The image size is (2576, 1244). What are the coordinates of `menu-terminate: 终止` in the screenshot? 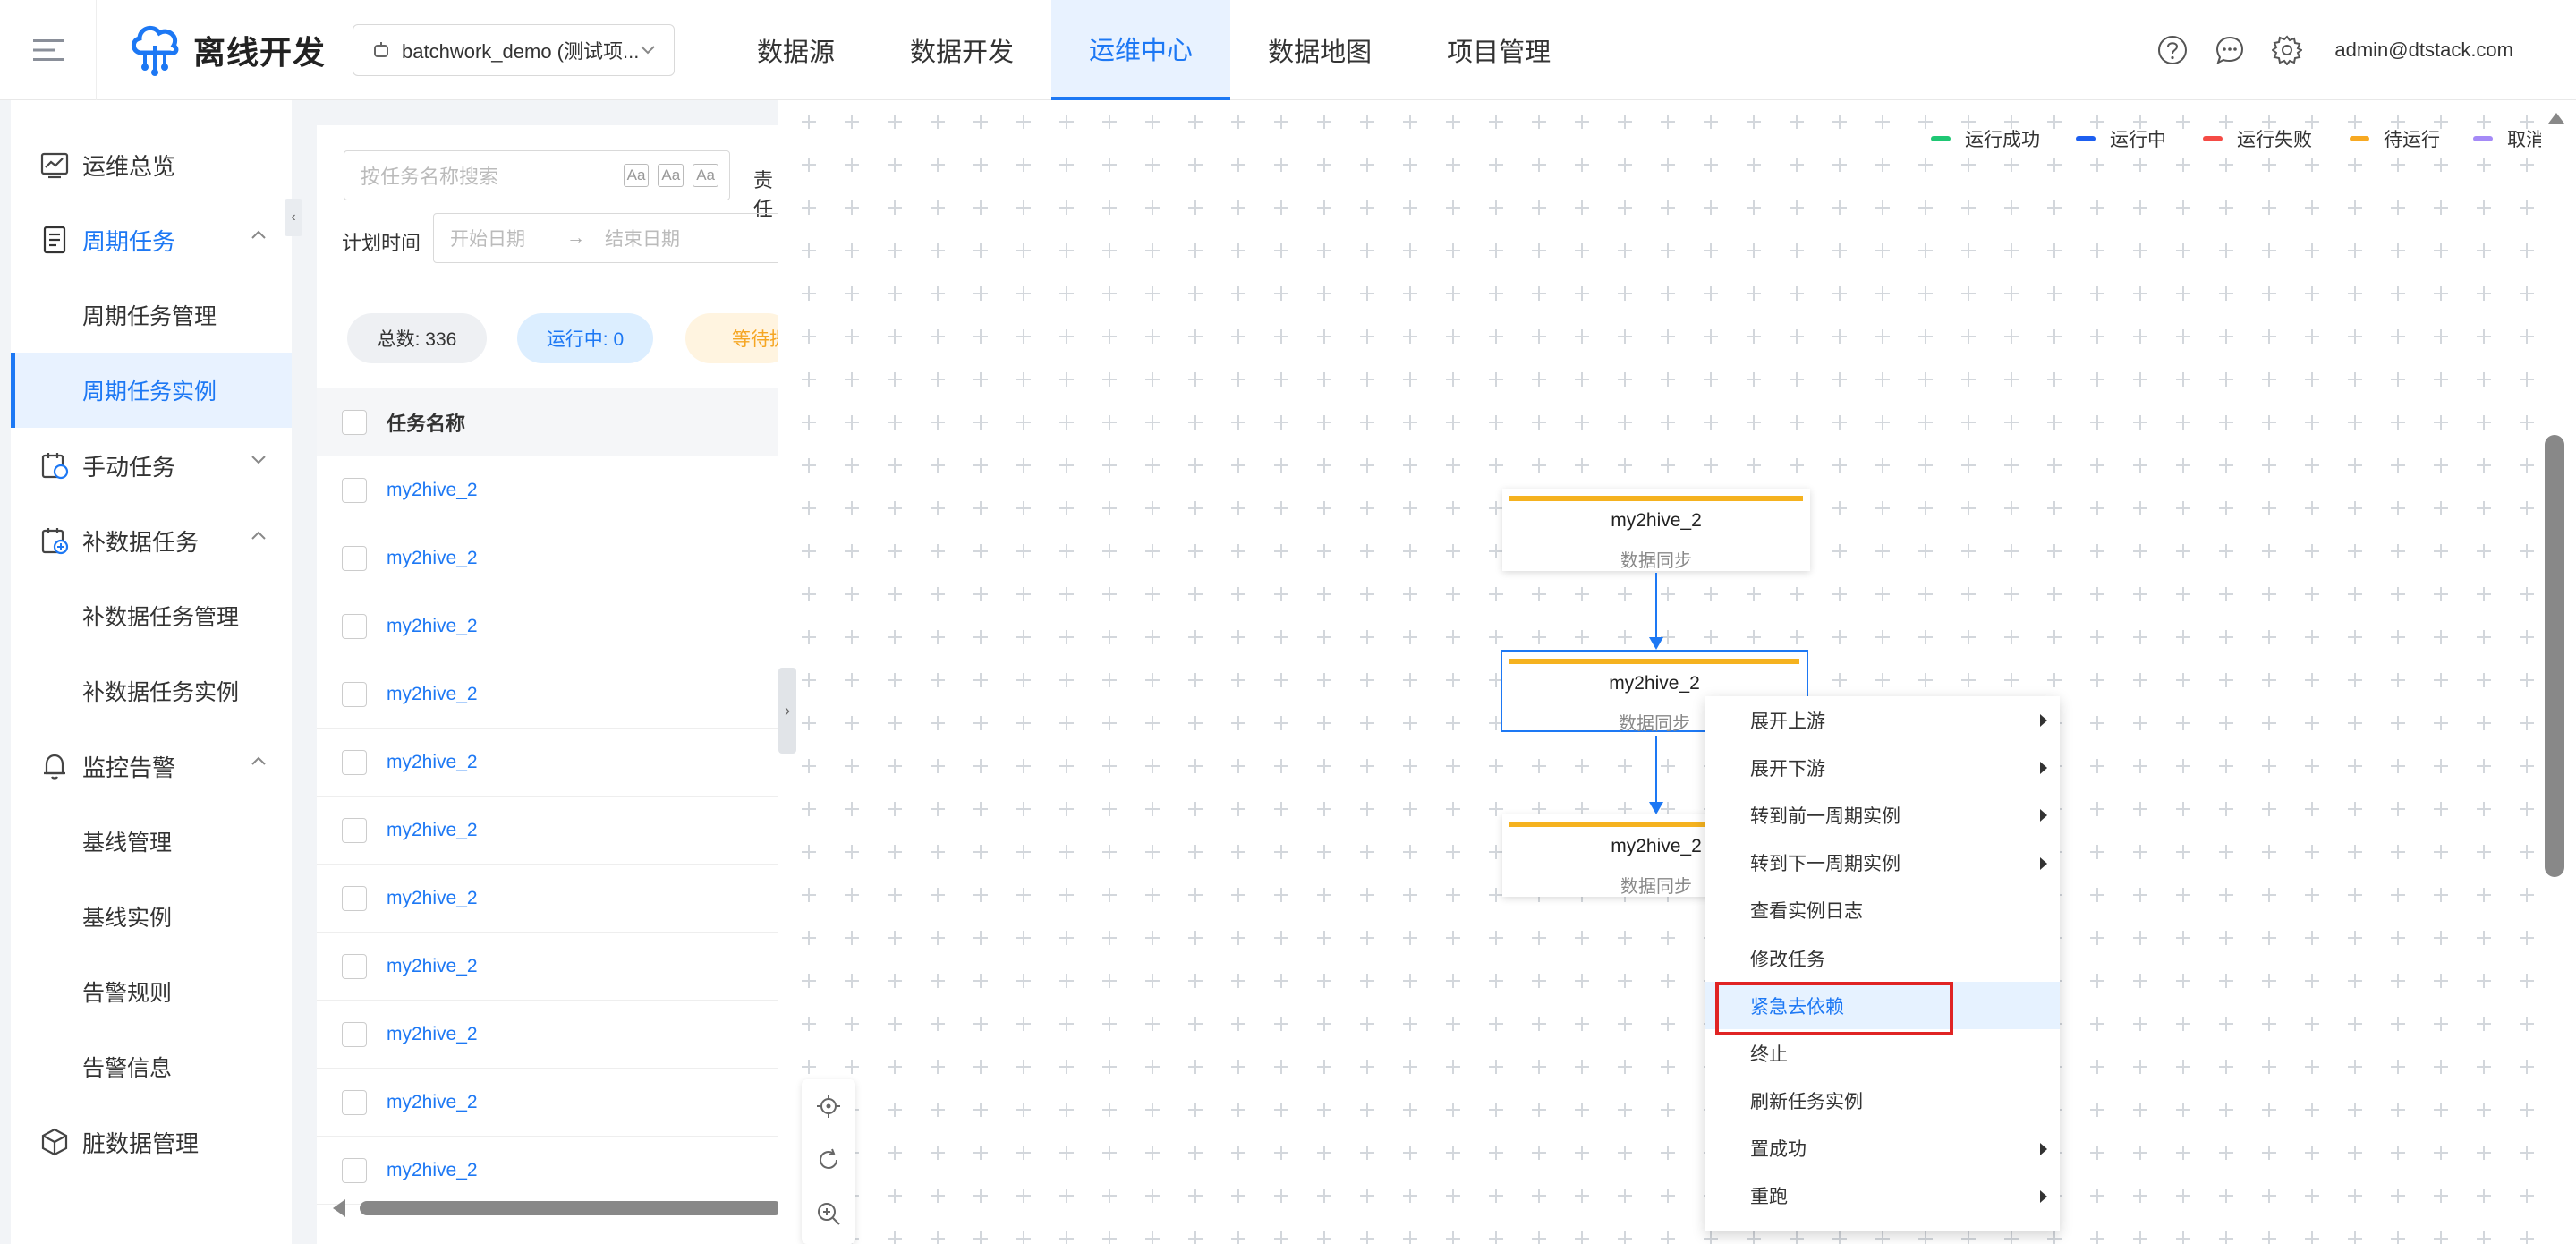 It's located at (1882, 1053).